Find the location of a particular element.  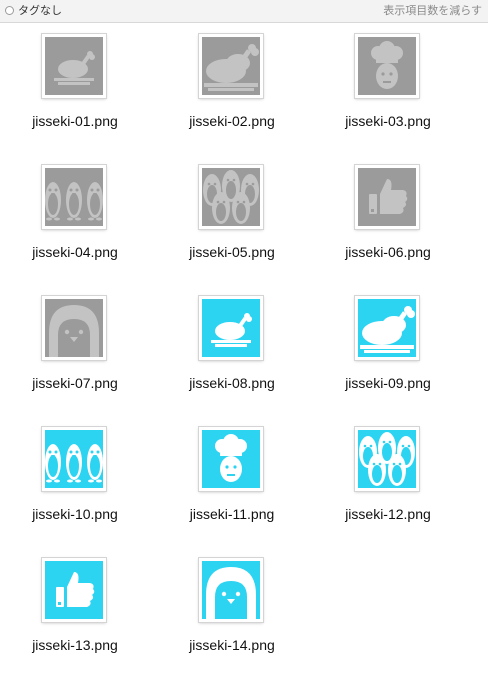

file-item: jisseki-07.png is located at coordinates (75, 356).